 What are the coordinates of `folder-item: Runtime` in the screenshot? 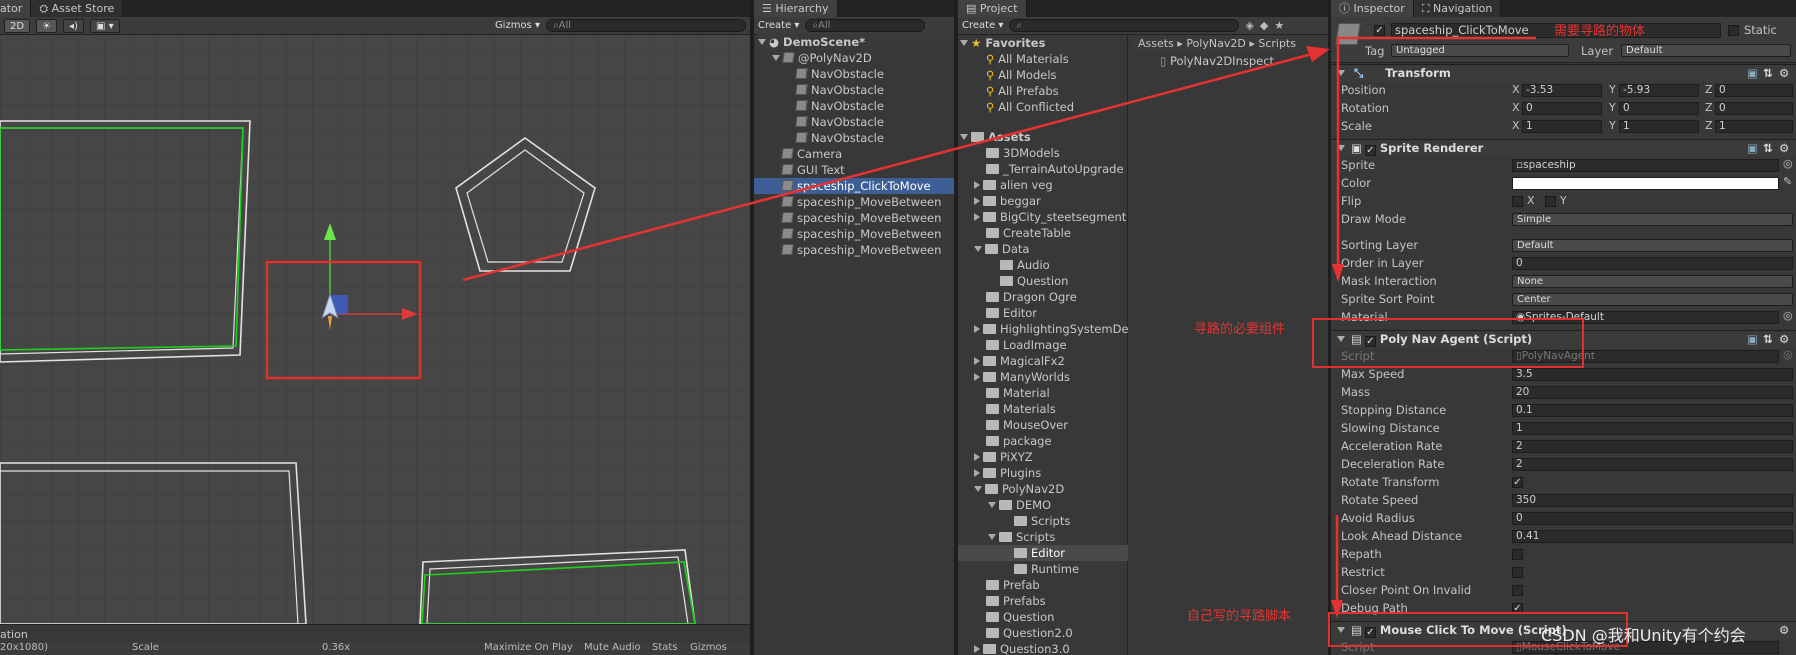 It's located at (1046, 569).